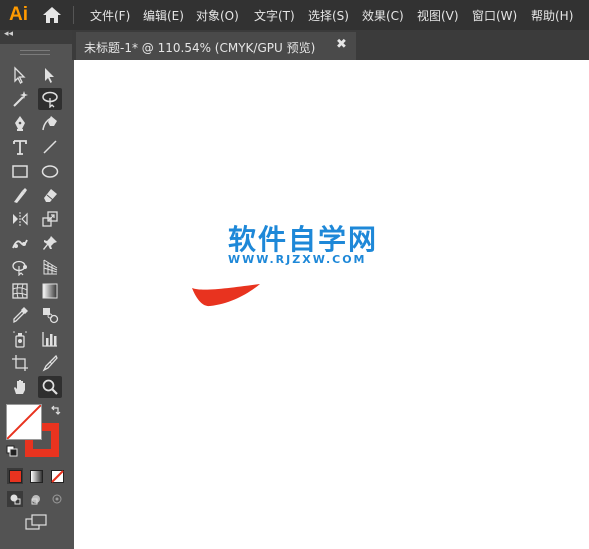 This screenshot has height=549, width=589. What do you see at coordinates (36, 499) in the screenshot?
I see `draw-behind-button` at bounding box center [36, 499].